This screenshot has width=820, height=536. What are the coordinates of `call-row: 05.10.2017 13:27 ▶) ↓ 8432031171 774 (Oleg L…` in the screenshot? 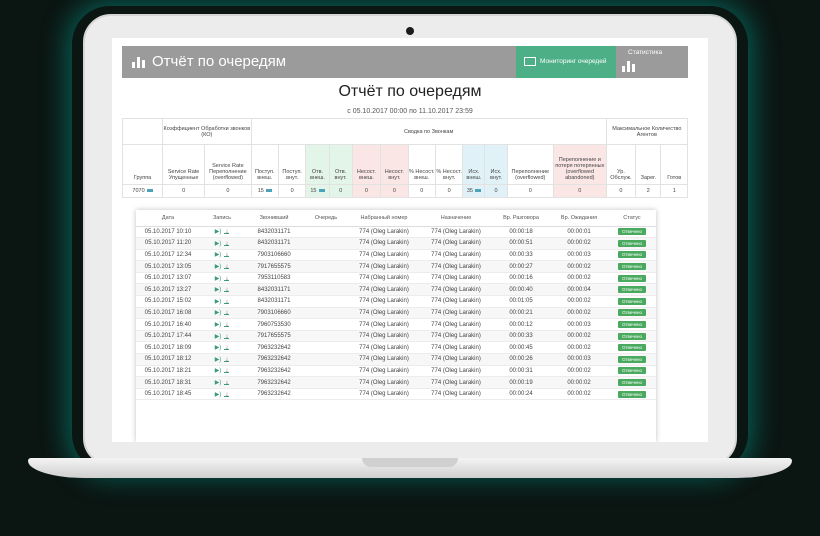 It's located at (396, 290).